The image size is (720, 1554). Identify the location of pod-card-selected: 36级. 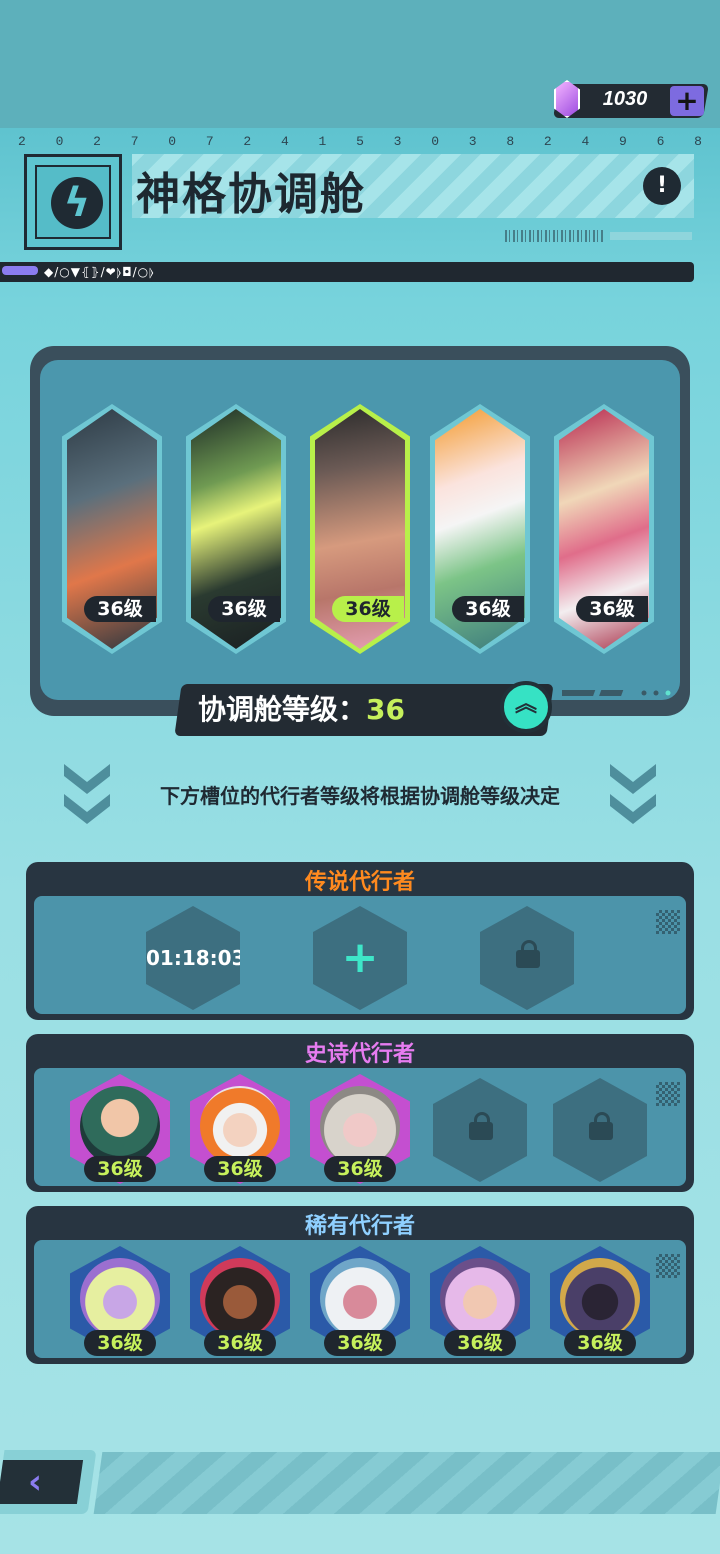
(360, 529).